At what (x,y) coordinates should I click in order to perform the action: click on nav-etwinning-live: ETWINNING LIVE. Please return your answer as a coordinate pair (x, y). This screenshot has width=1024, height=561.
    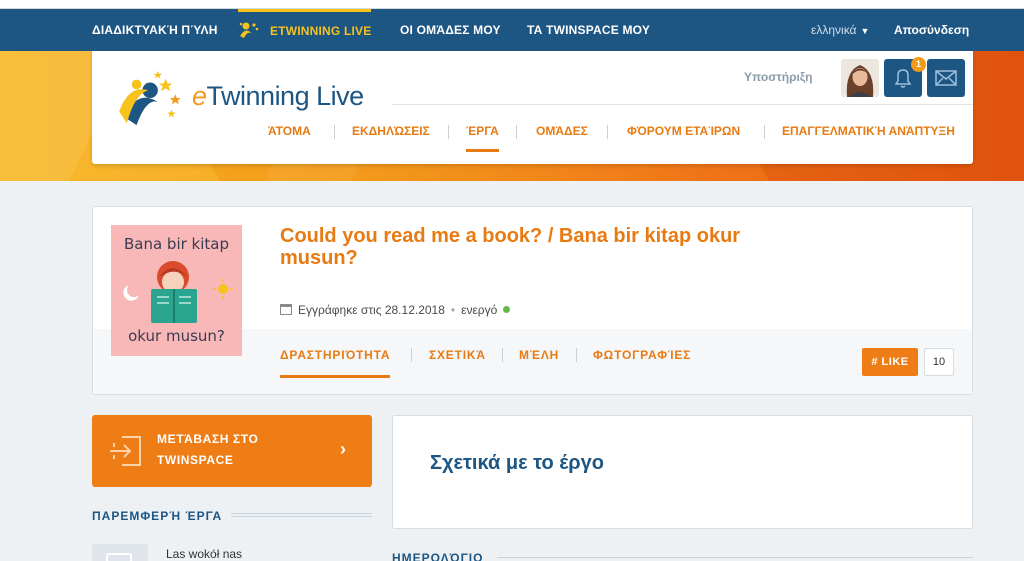
    Looking at the image, I should click on (305, 30).